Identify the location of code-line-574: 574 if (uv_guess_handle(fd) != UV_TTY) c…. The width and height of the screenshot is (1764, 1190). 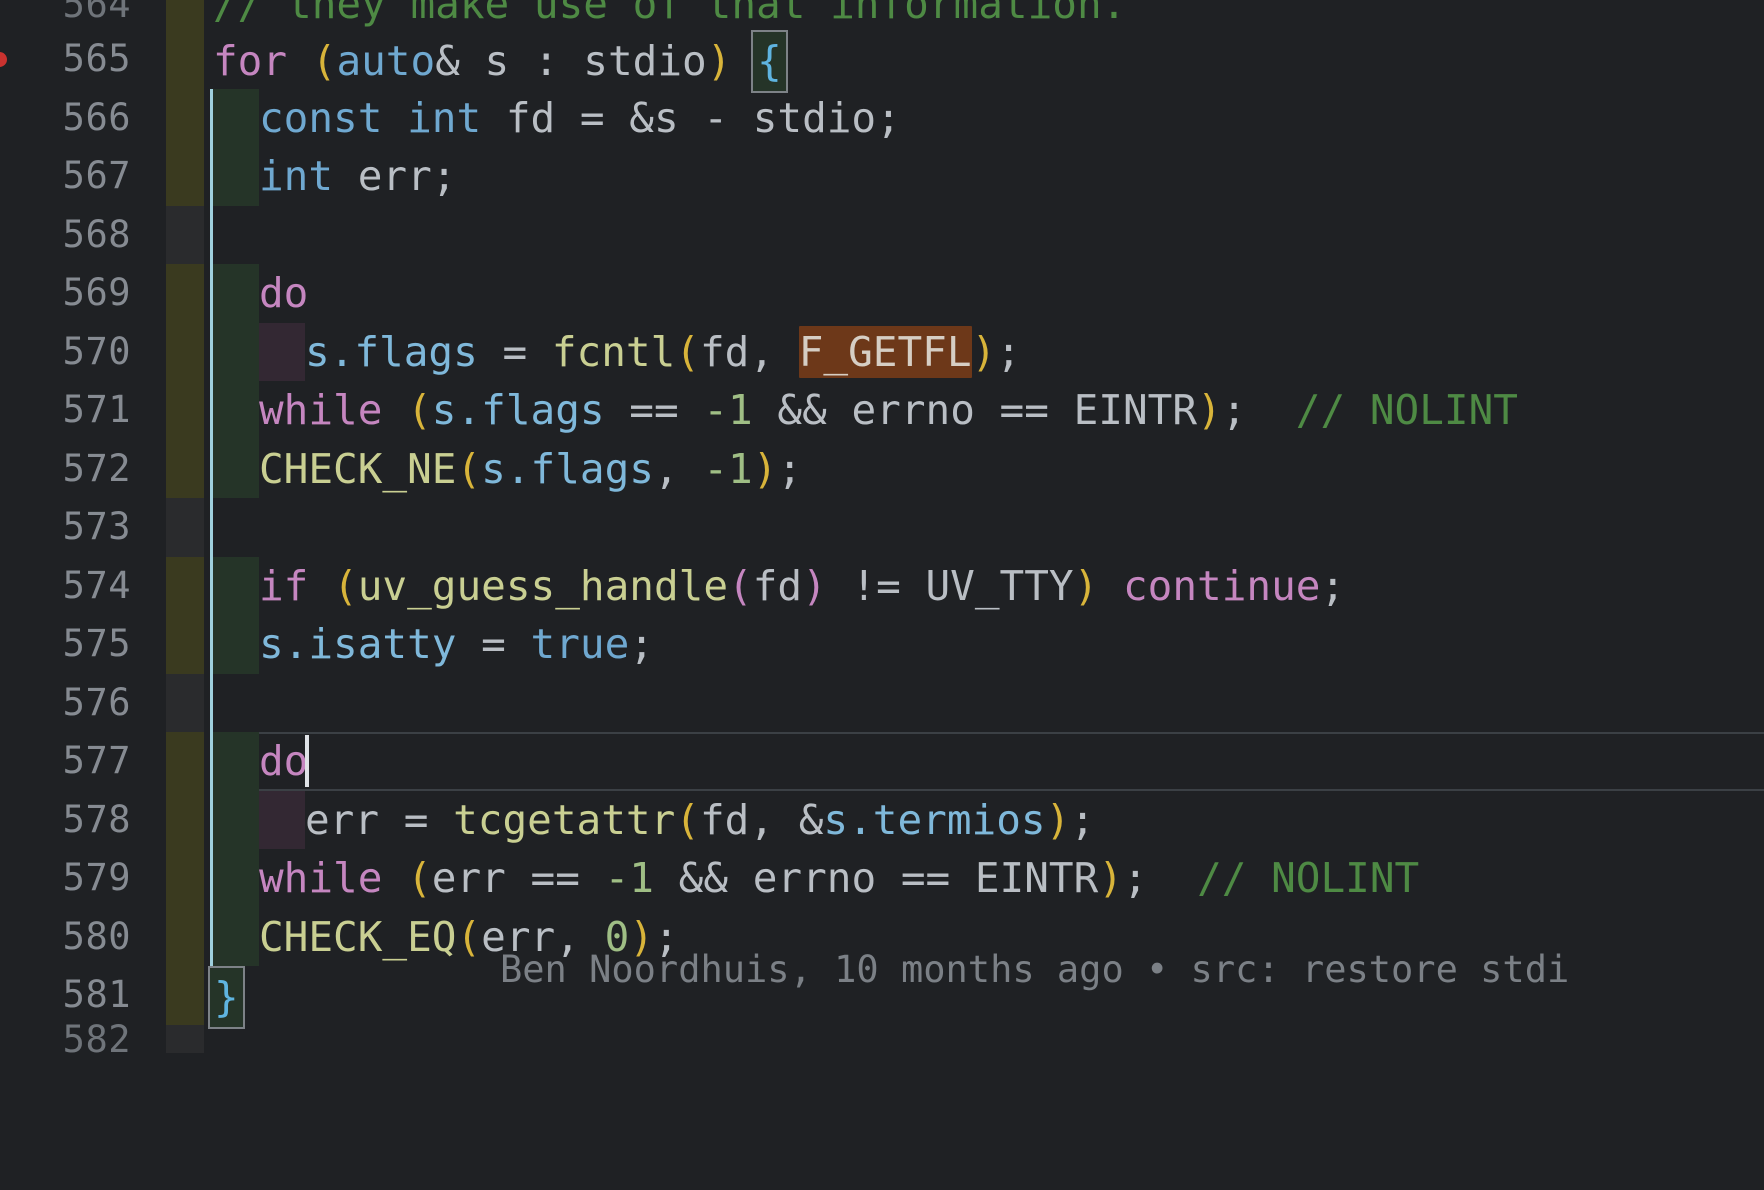
(882, 585).